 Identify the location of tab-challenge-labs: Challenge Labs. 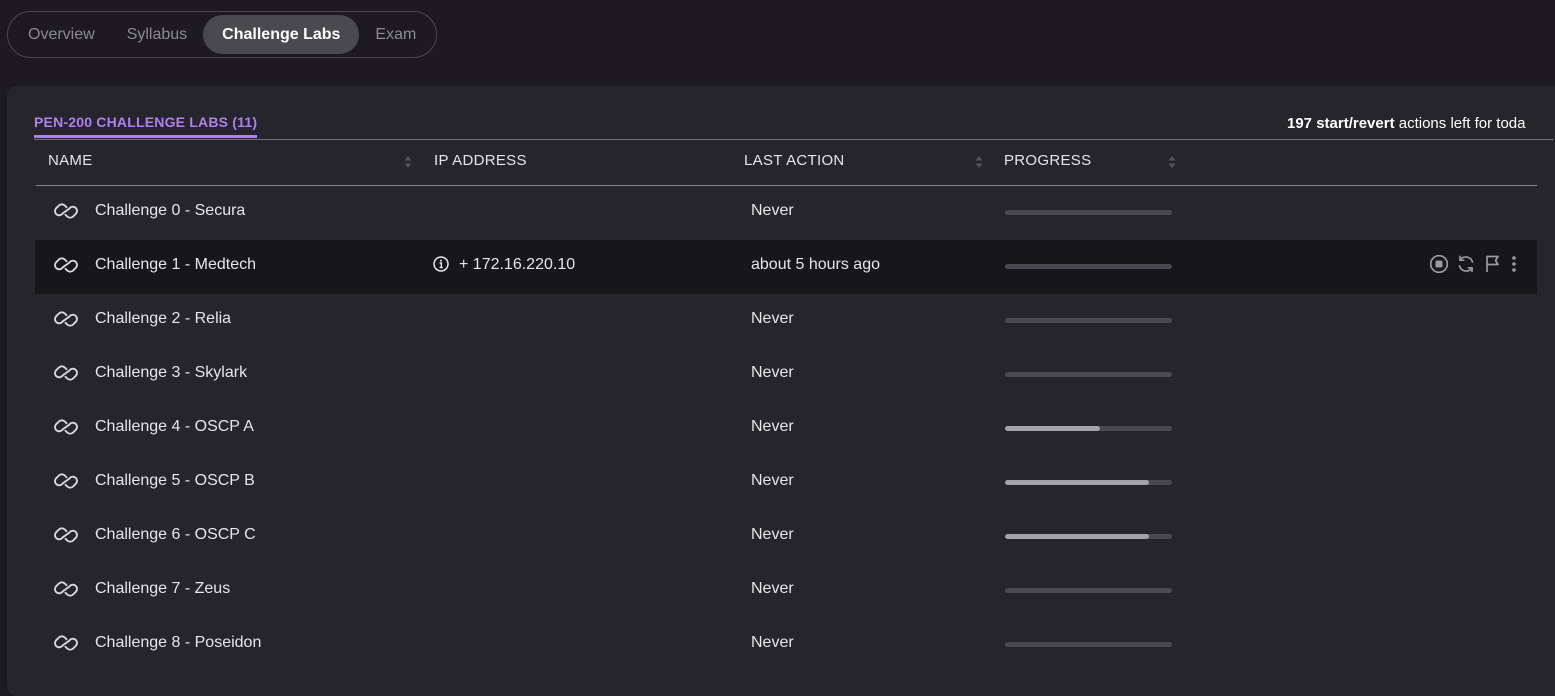
(281, 34).